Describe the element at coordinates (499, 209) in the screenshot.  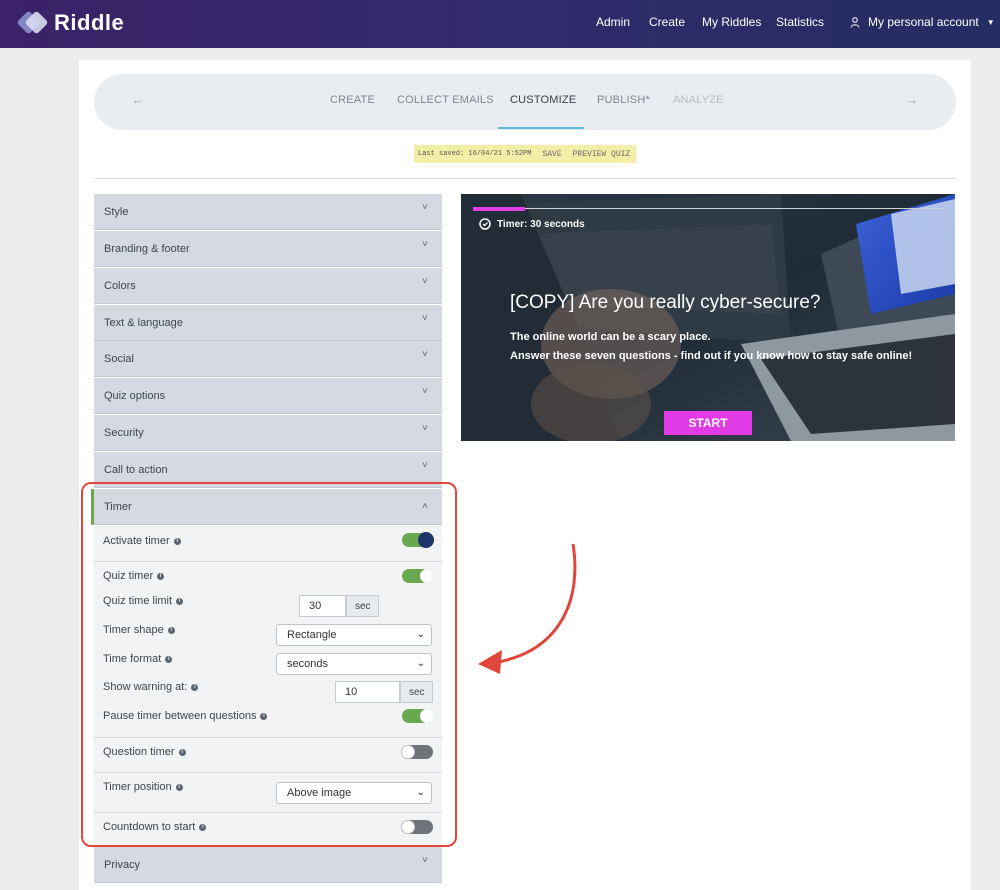
I see `progress-fill` at that location.